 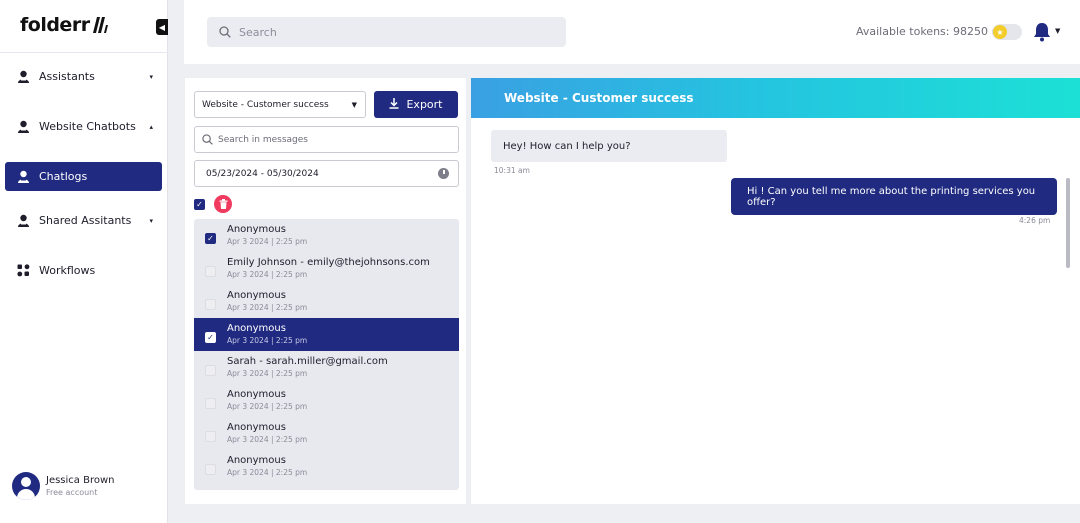 I want to click on sidebar-item-workflows: Workflows, so click(x=83, y=270).